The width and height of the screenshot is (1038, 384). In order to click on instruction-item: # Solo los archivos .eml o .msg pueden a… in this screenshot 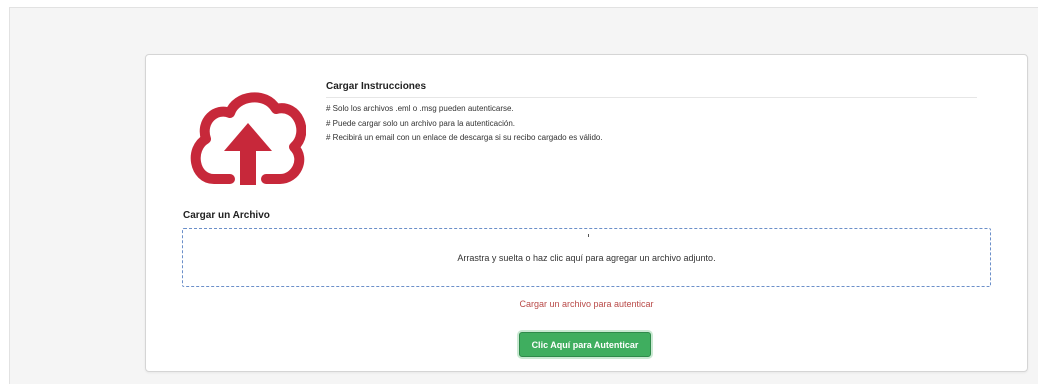, I will do `click(420, 108)`.